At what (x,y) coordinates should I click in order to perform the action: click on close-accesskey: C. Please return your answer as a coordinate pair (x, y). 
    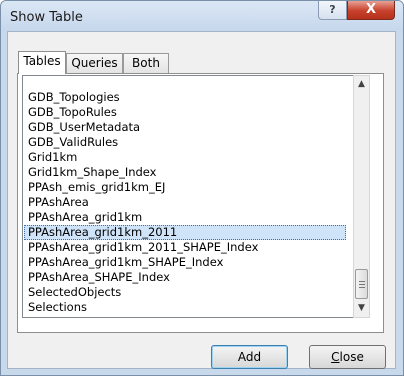
    Looking at the image, I should click on (335, 357).